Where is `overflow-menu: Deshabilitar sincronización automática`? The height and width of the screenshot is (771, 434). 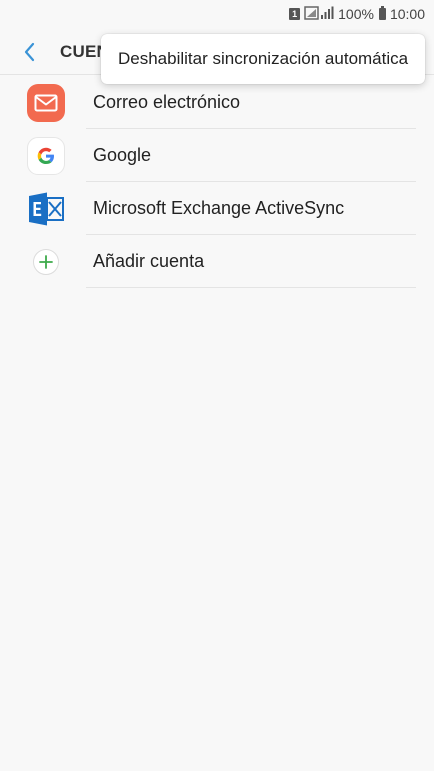
overflow-menu: Deshabilitar sincronización automática is located at coordinates (263, 59).